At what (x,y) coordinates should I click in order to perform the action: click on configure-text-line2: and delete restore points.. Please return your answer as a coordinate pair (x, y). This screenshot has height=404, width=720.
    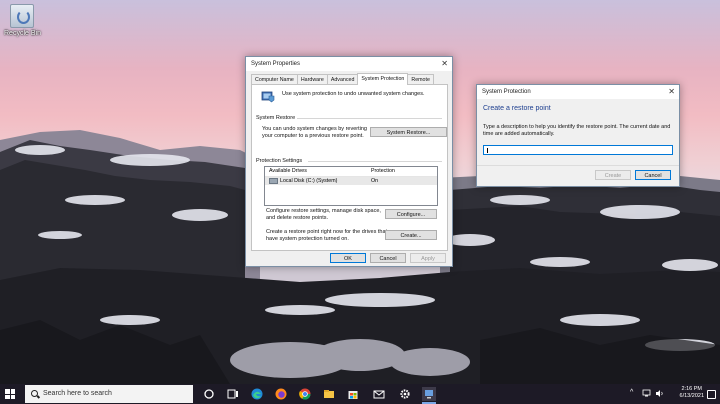
    Looking at the image, I should click on (297, 218).